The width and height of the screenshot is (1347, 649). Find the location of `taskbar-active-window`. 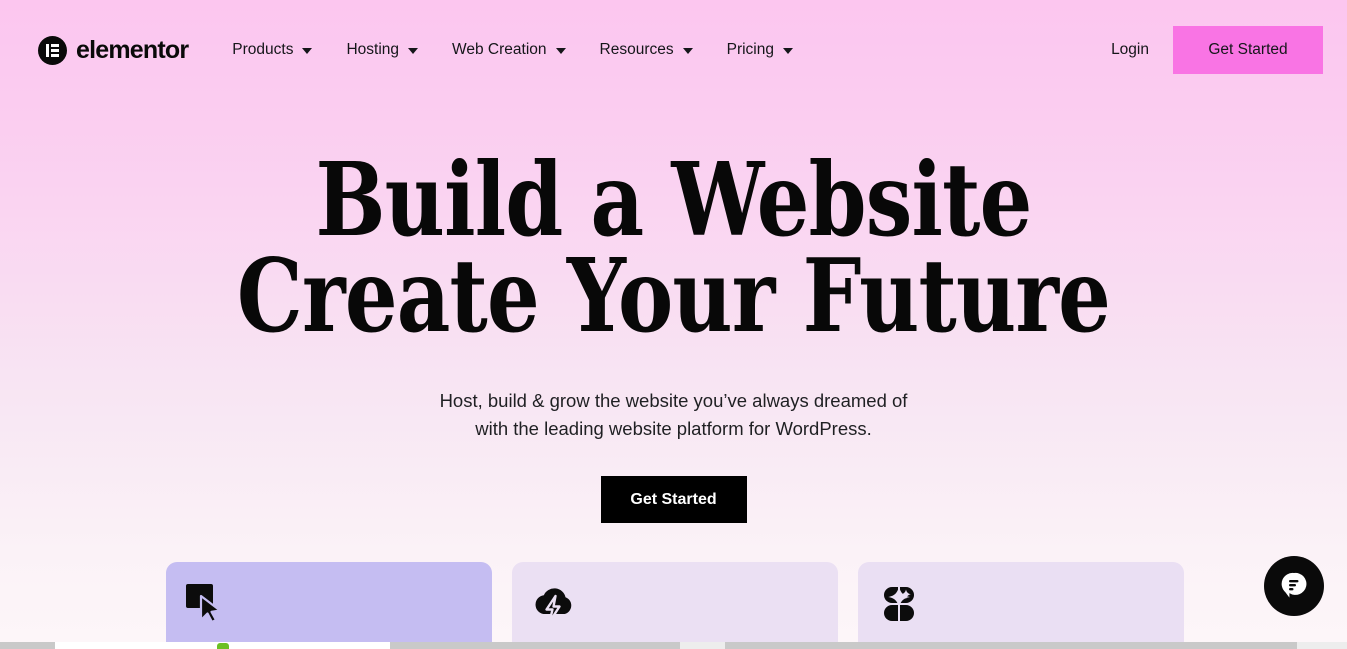

taskbar-active-window is located at coordinates (222, 645).